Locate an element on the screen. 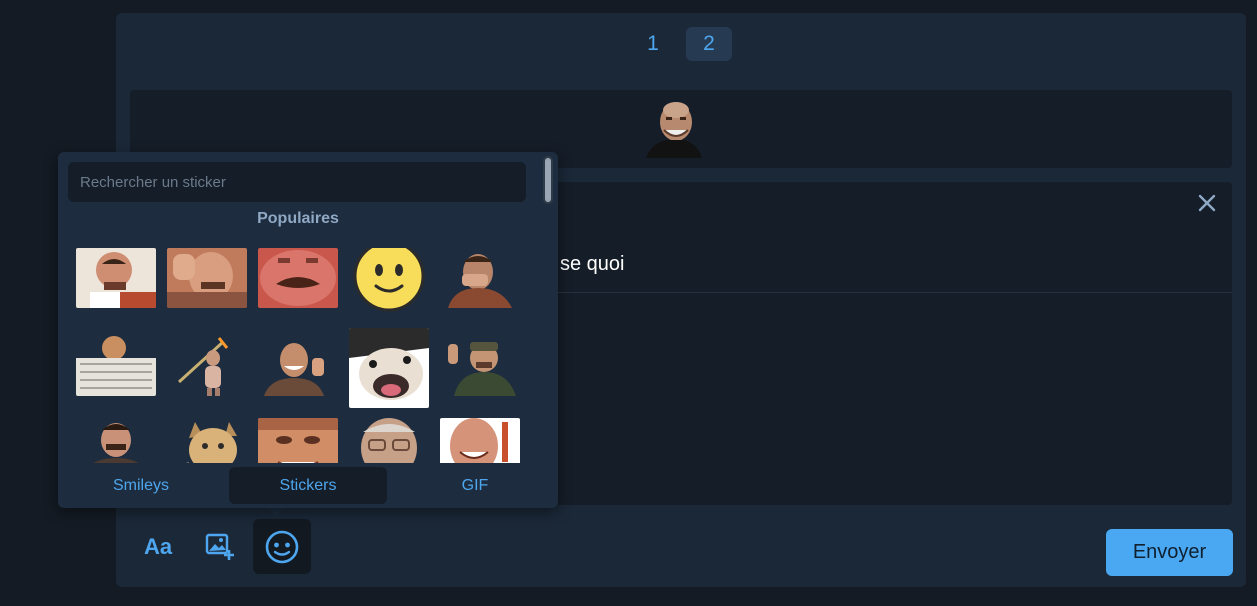  sticker-yellow-smiley-face is located at coordinates (389, 280).